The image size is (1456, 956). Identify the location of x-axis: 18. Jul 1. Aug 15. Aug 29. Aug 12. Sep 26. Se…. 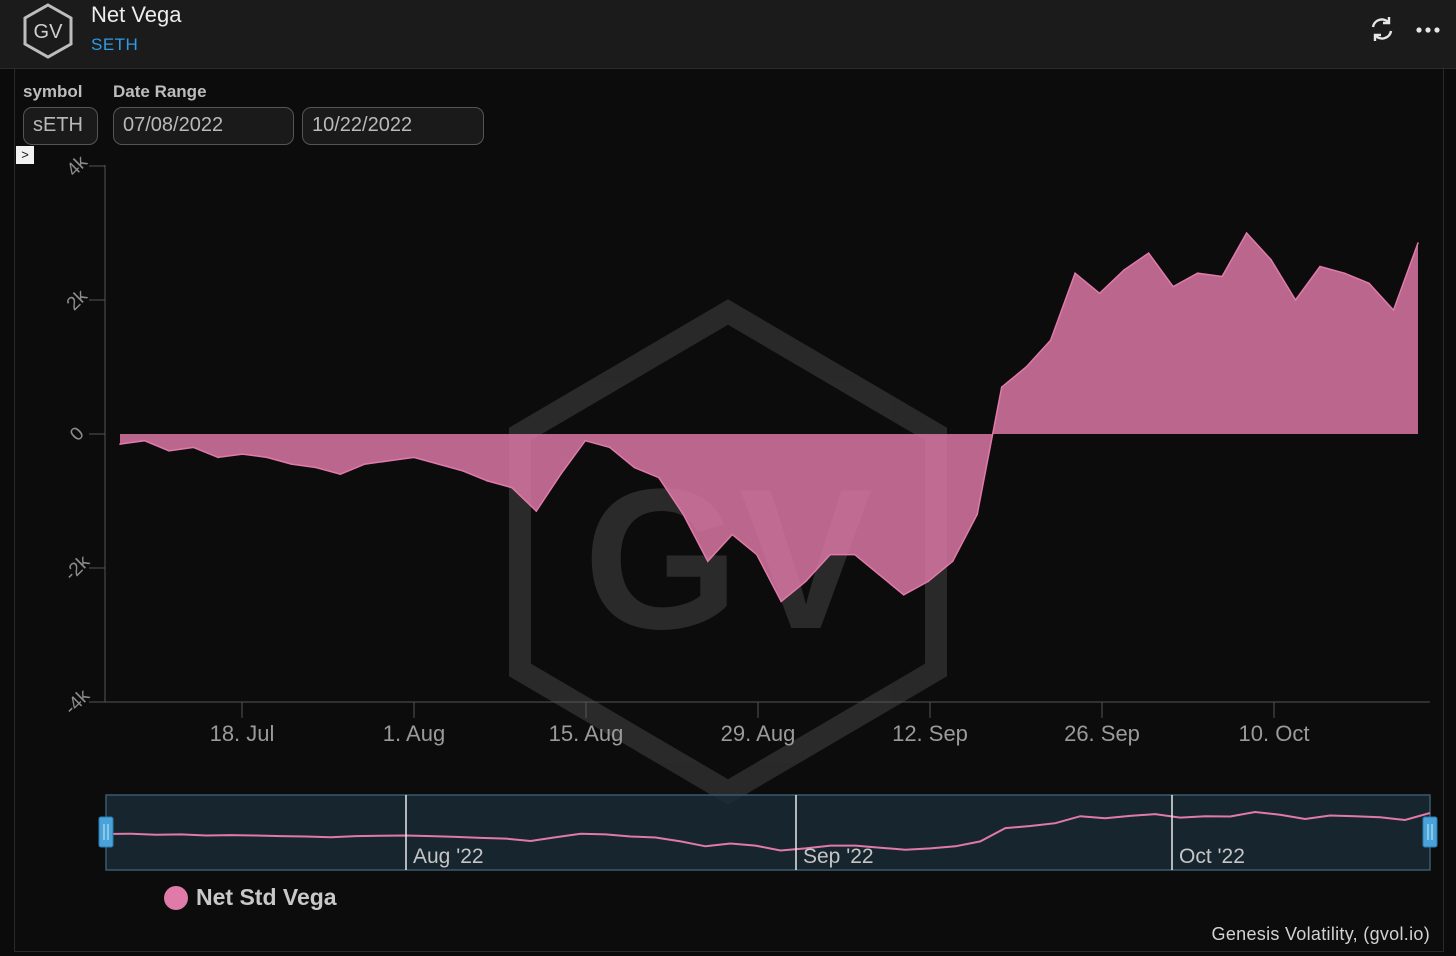
(760, 724).